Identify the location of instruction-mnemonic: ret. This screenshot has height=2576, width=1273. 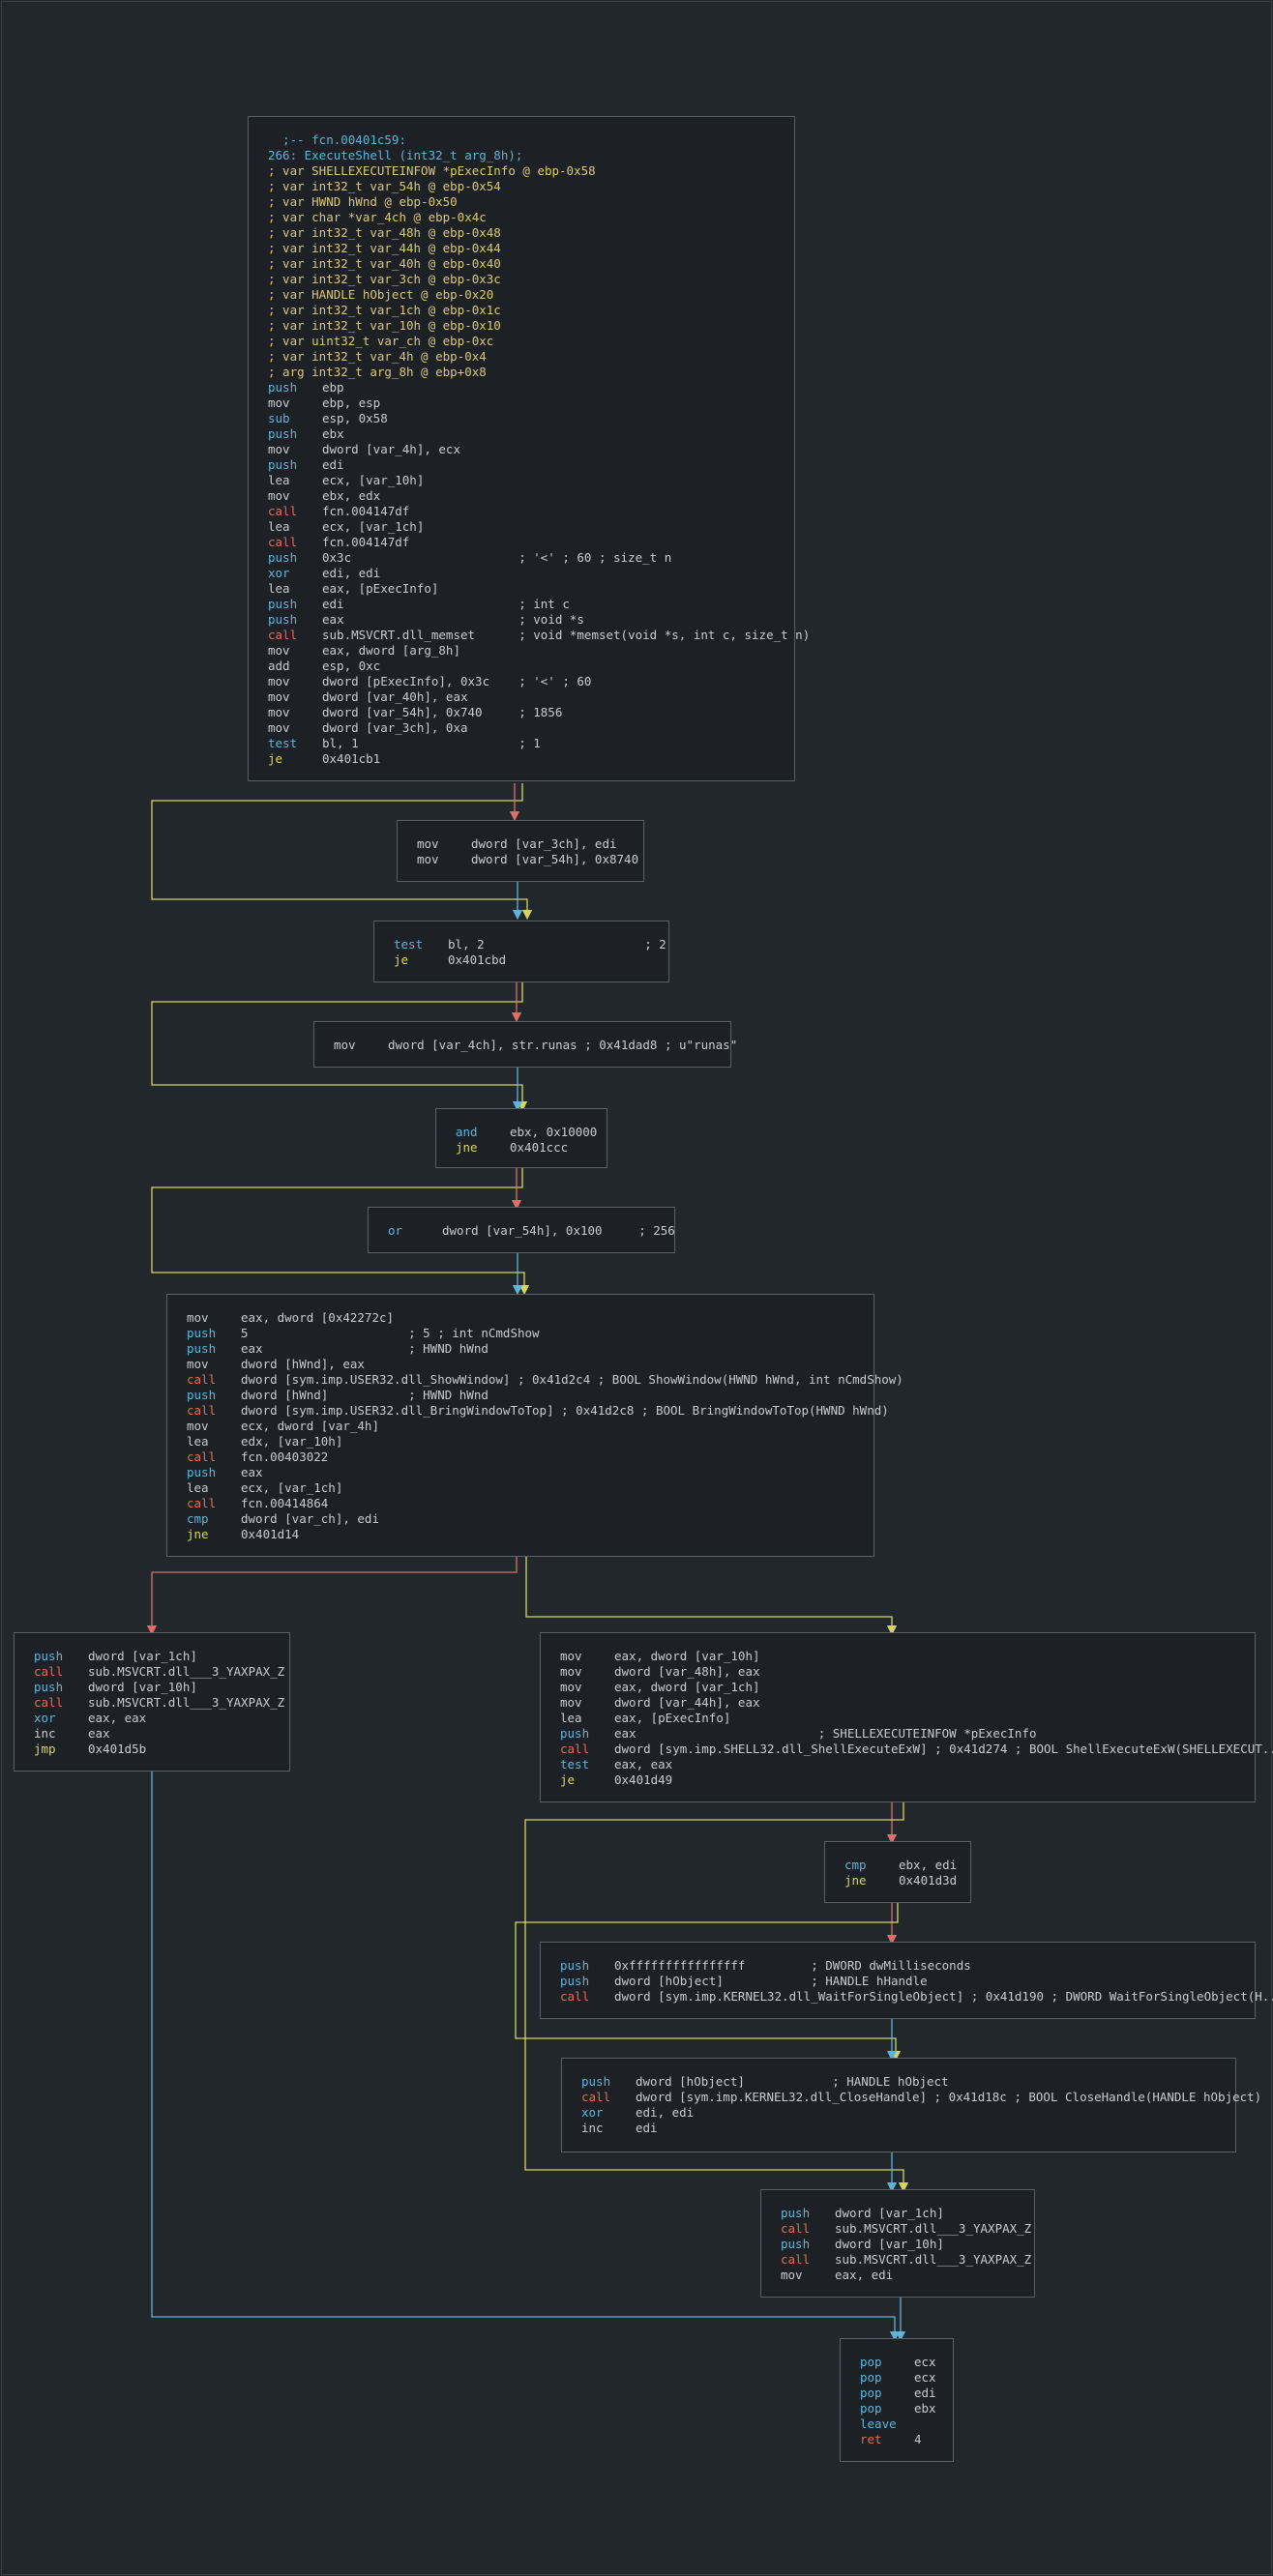
(871, 2439).